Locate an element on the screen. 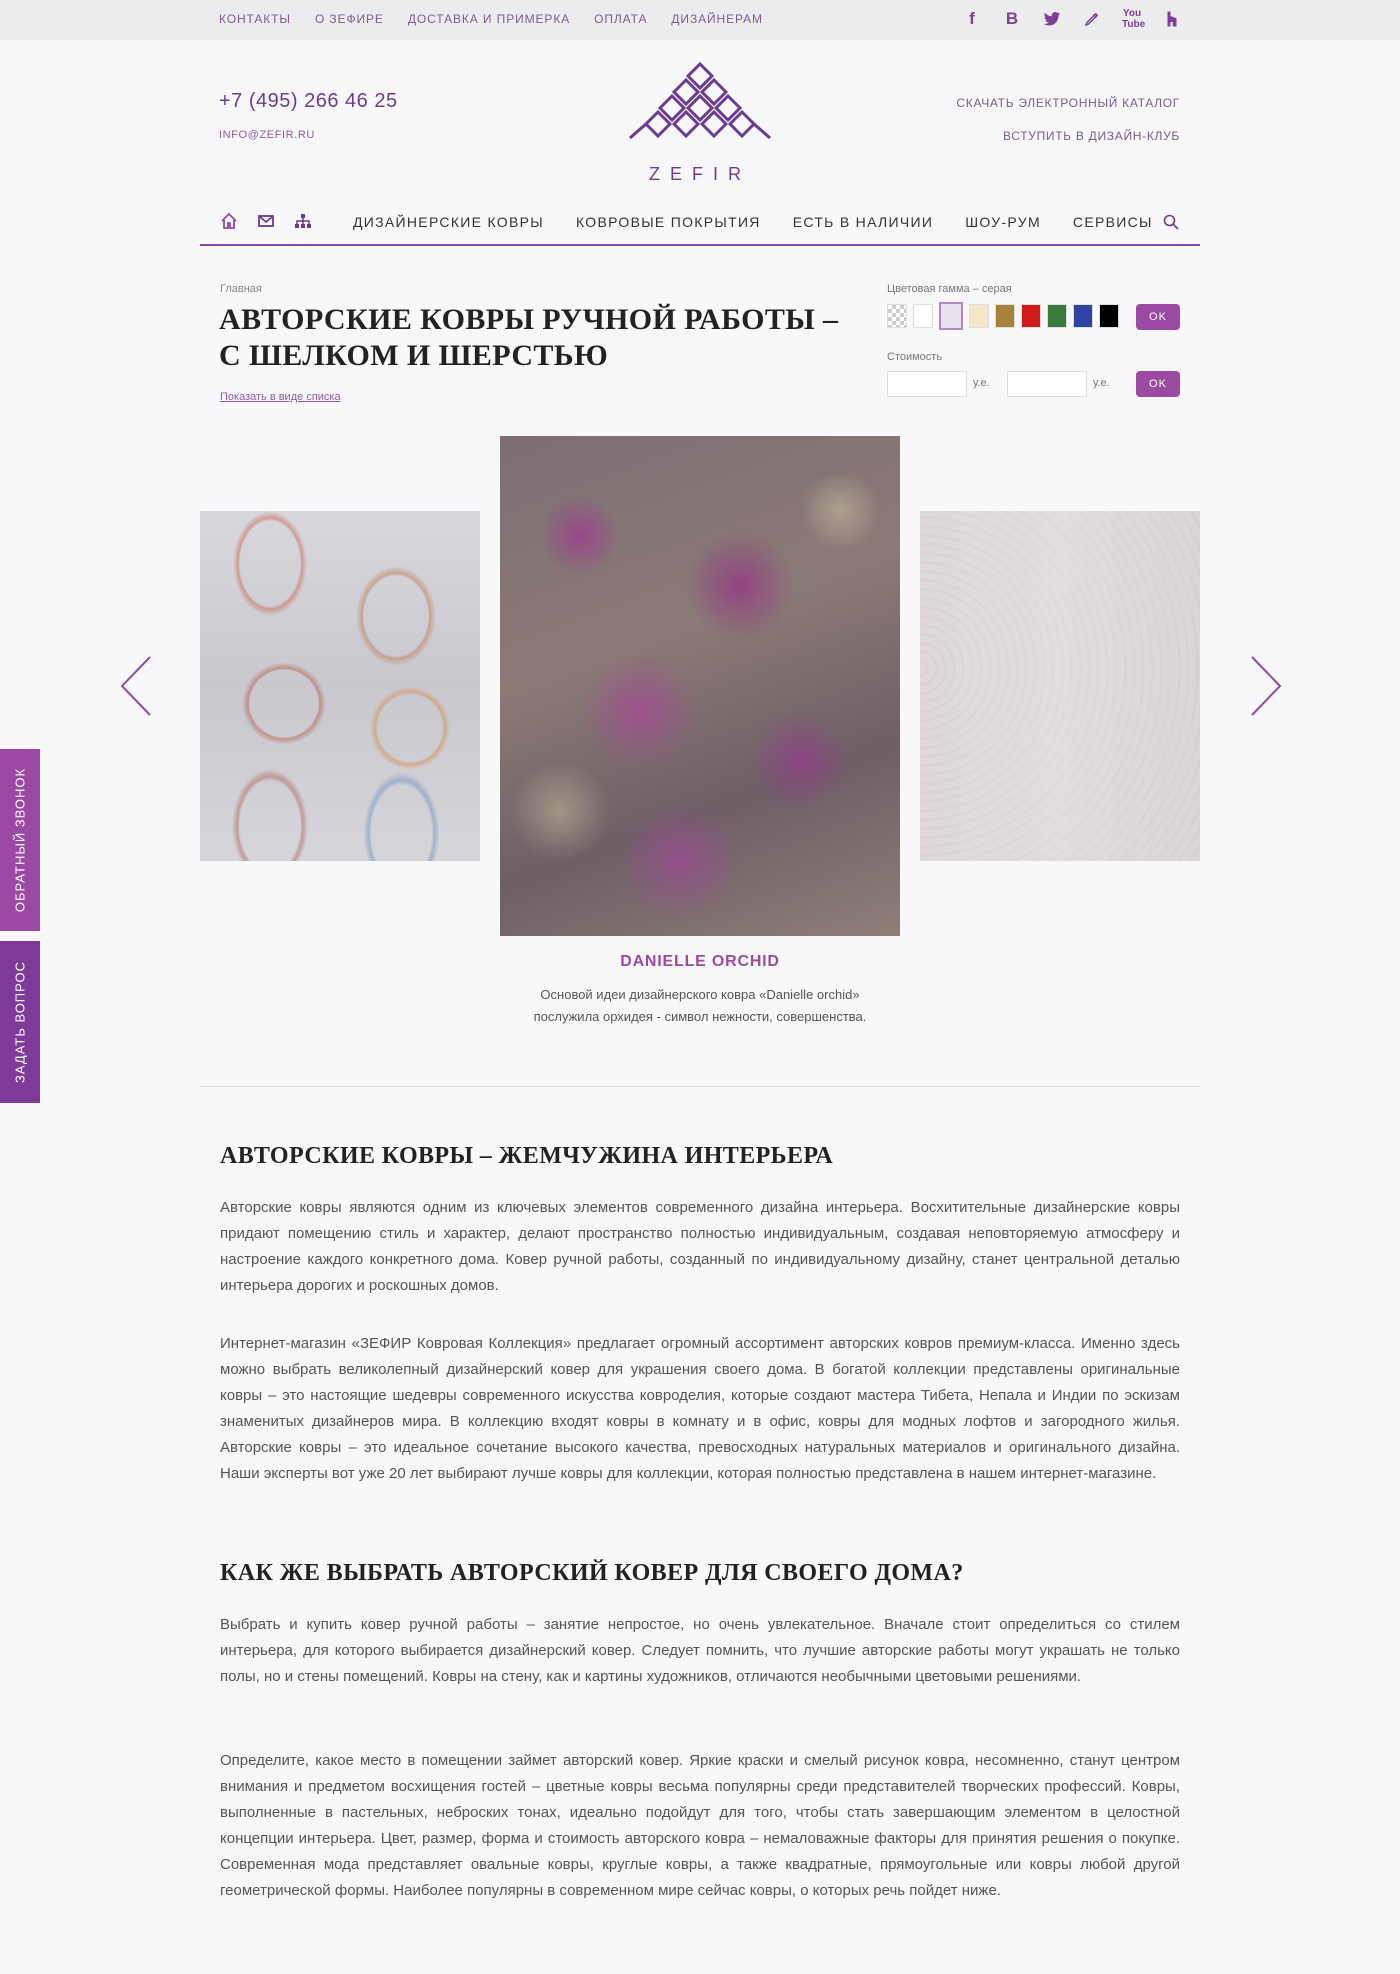 This screenshot has width=1400, height=1974. home-icon is located at coordinates (229, 221).